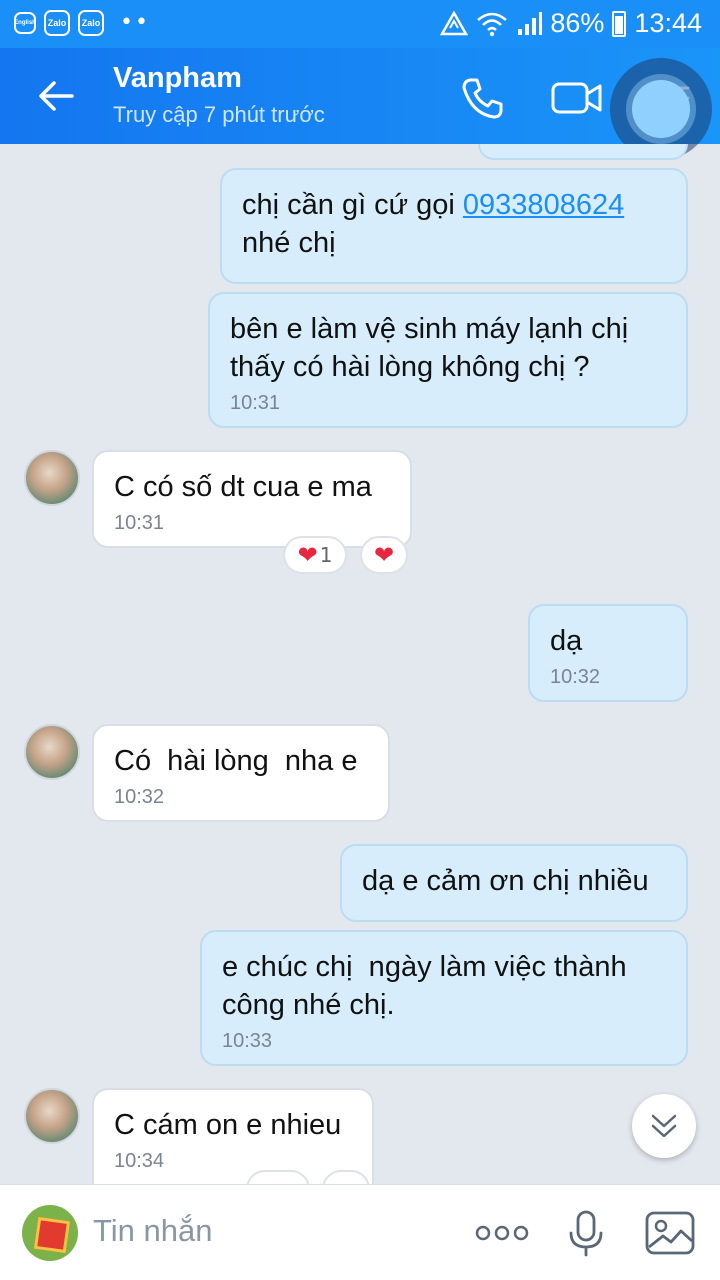 The height and width of the screenshot is (1280, 720). I want to click on signal-icon, so click(530, 23).